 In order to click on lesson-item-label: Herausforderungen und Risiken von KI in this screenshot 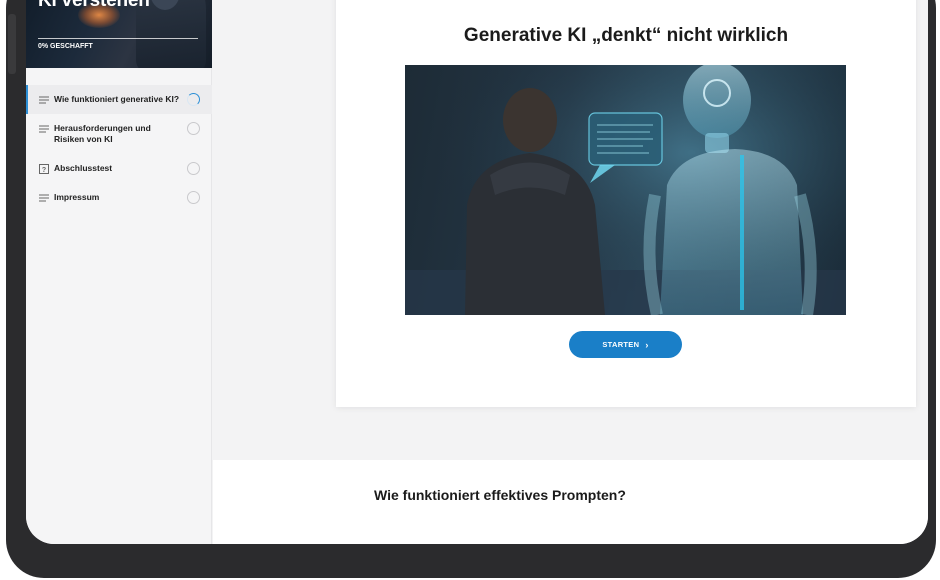, I will do `click(102, 133)`.